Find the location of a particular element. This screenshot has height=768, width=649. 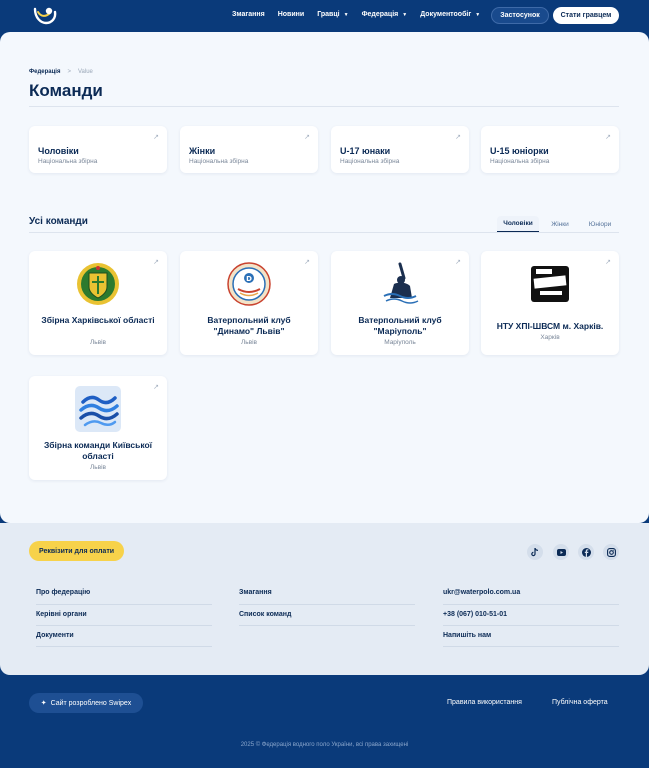

national-team-card-u17: ↗ U-17 юнаки Національна збірна is located at coordinates (400, 149).